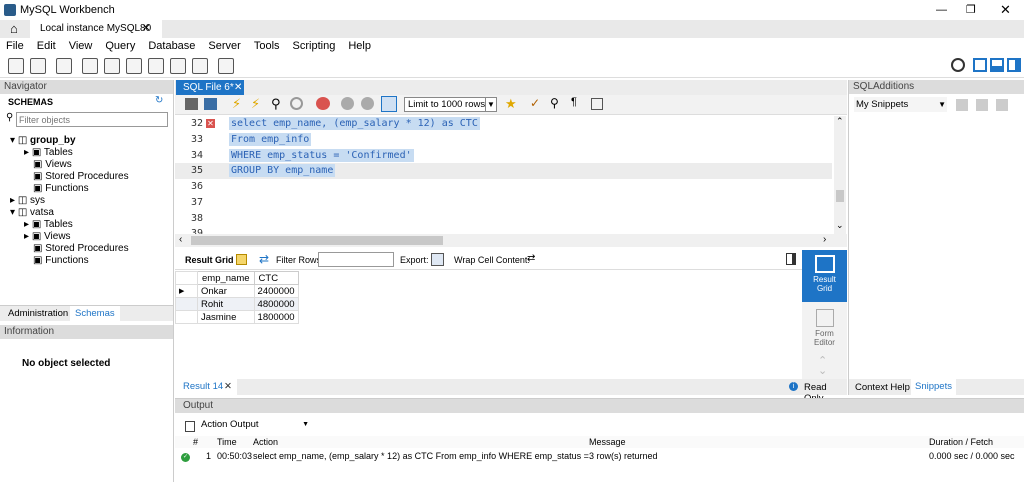 Image resolution: width=1024 pixels, height=489 pixels. Describe the element at coordinates (759, 442) in the screenshot. I see `column-header: Message` at that location.